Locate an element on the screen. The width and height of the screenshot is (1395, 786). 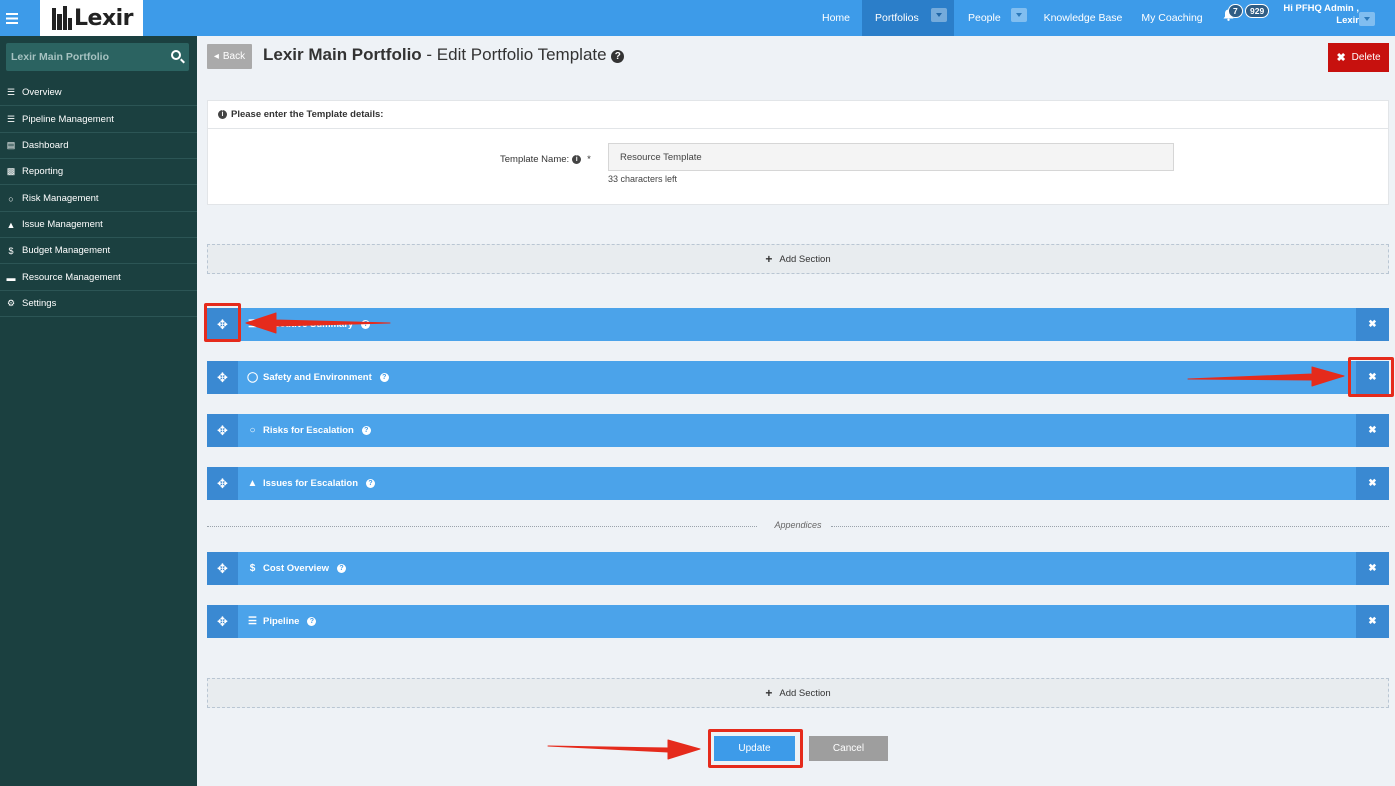
cogs-icon: ⚙ is located at coordinates (11, 303).